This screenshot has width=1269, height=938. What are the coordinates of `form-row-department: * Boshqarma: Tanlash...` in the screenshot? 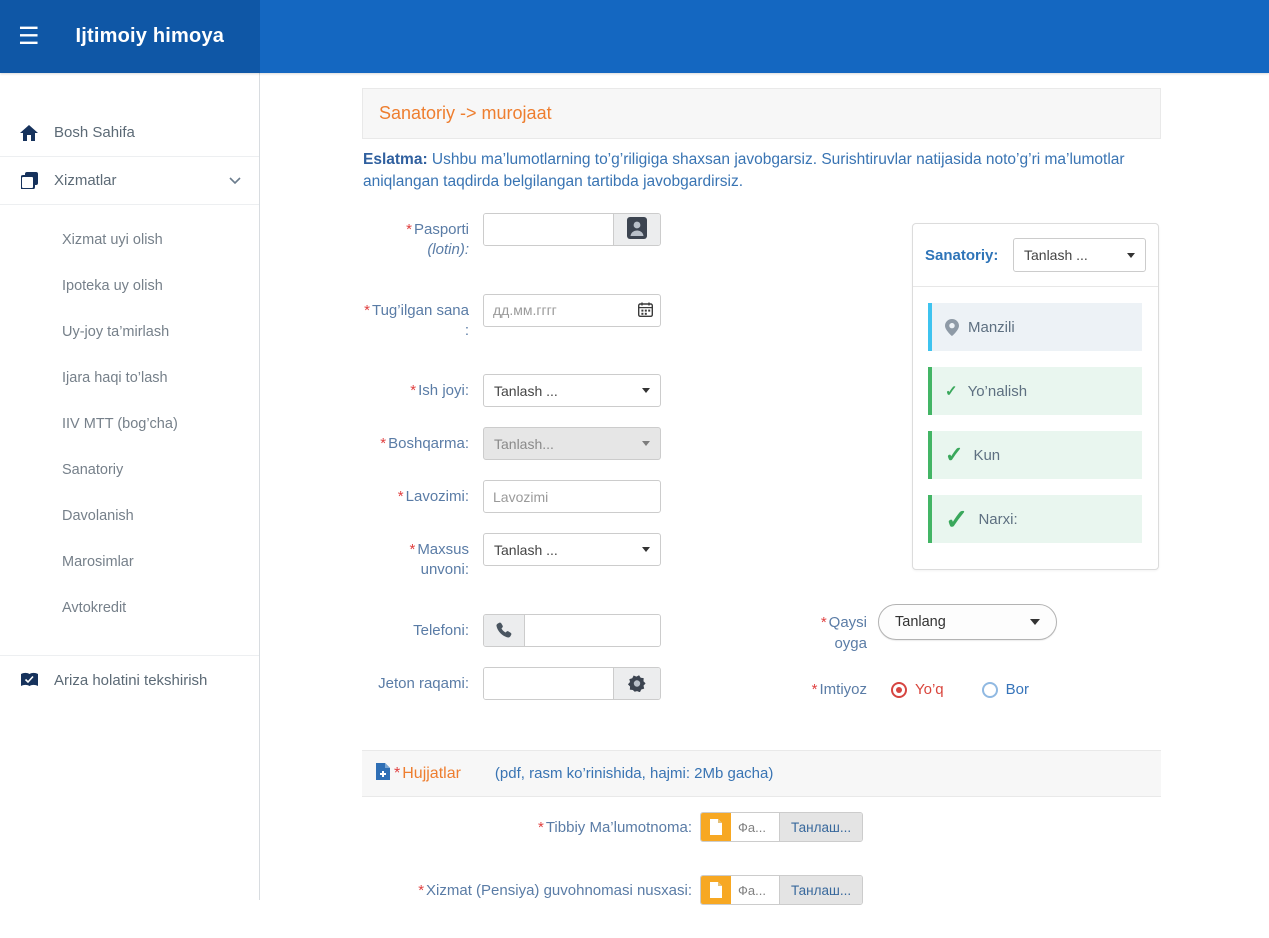 It's located at (582, 443).